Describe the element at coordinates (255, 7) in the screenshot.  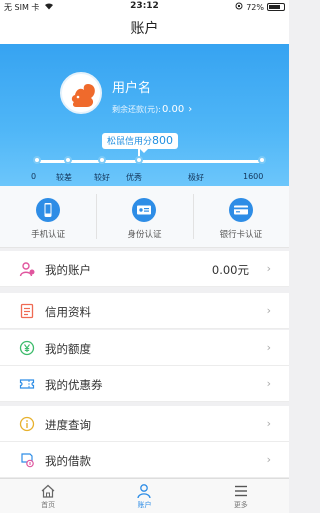
I see `battery-percent: 72%` at that location.